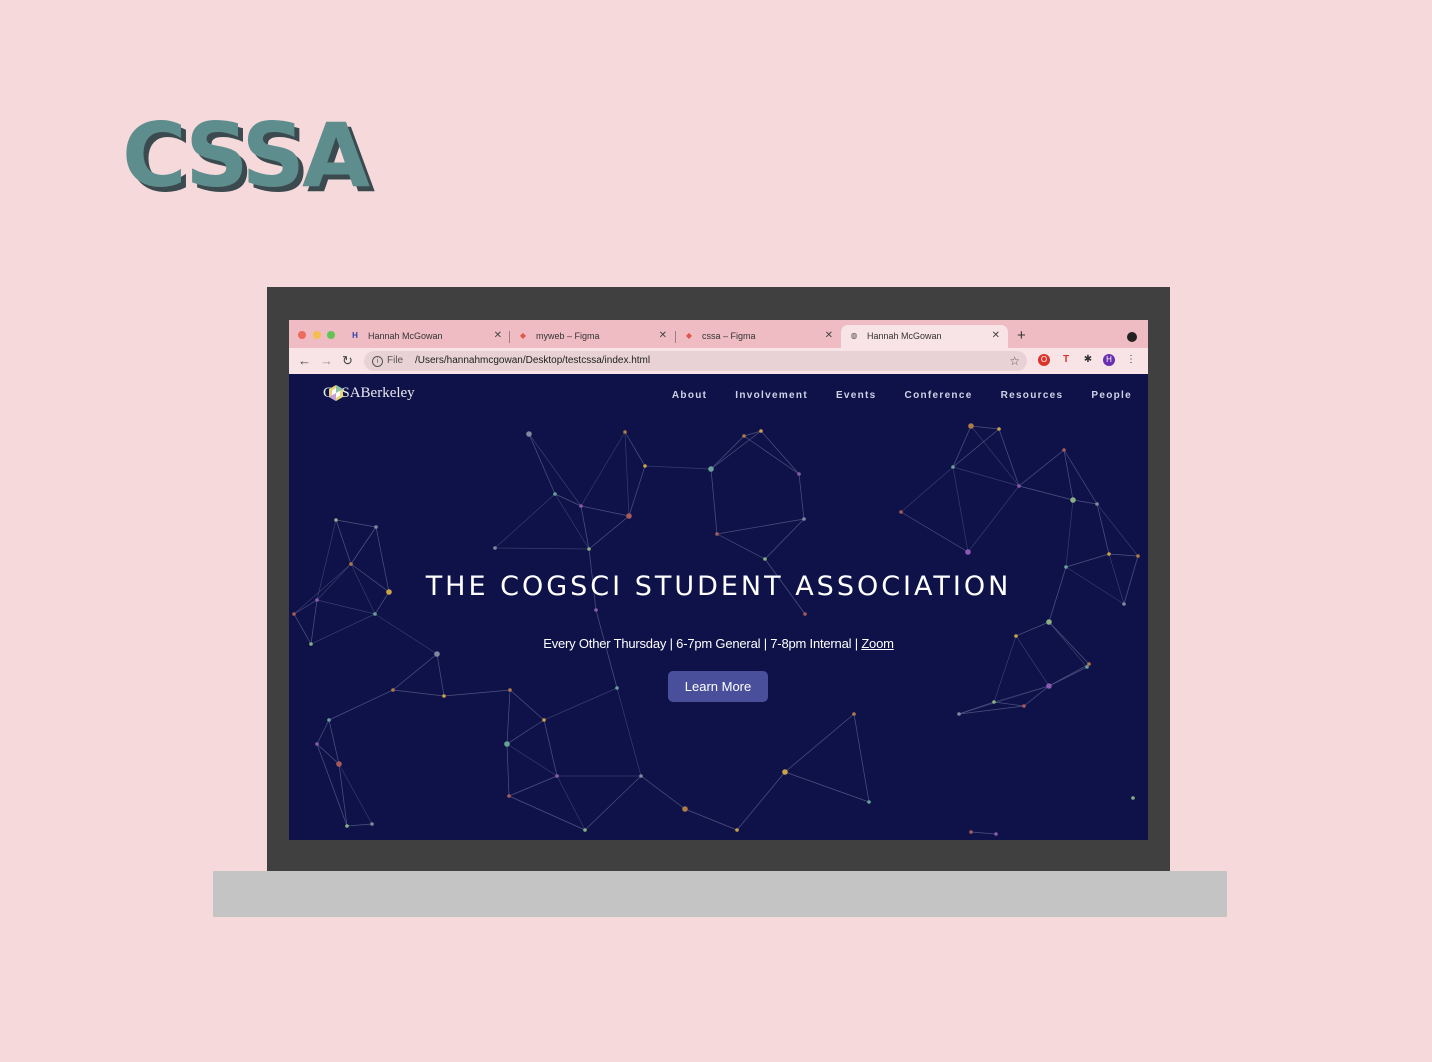 The image size is (1432, 1062). Describe the element at coordinates (758, 336) in the screenshot. I see `browser-tab: ◆ cssa – Figma ✕` at that location.